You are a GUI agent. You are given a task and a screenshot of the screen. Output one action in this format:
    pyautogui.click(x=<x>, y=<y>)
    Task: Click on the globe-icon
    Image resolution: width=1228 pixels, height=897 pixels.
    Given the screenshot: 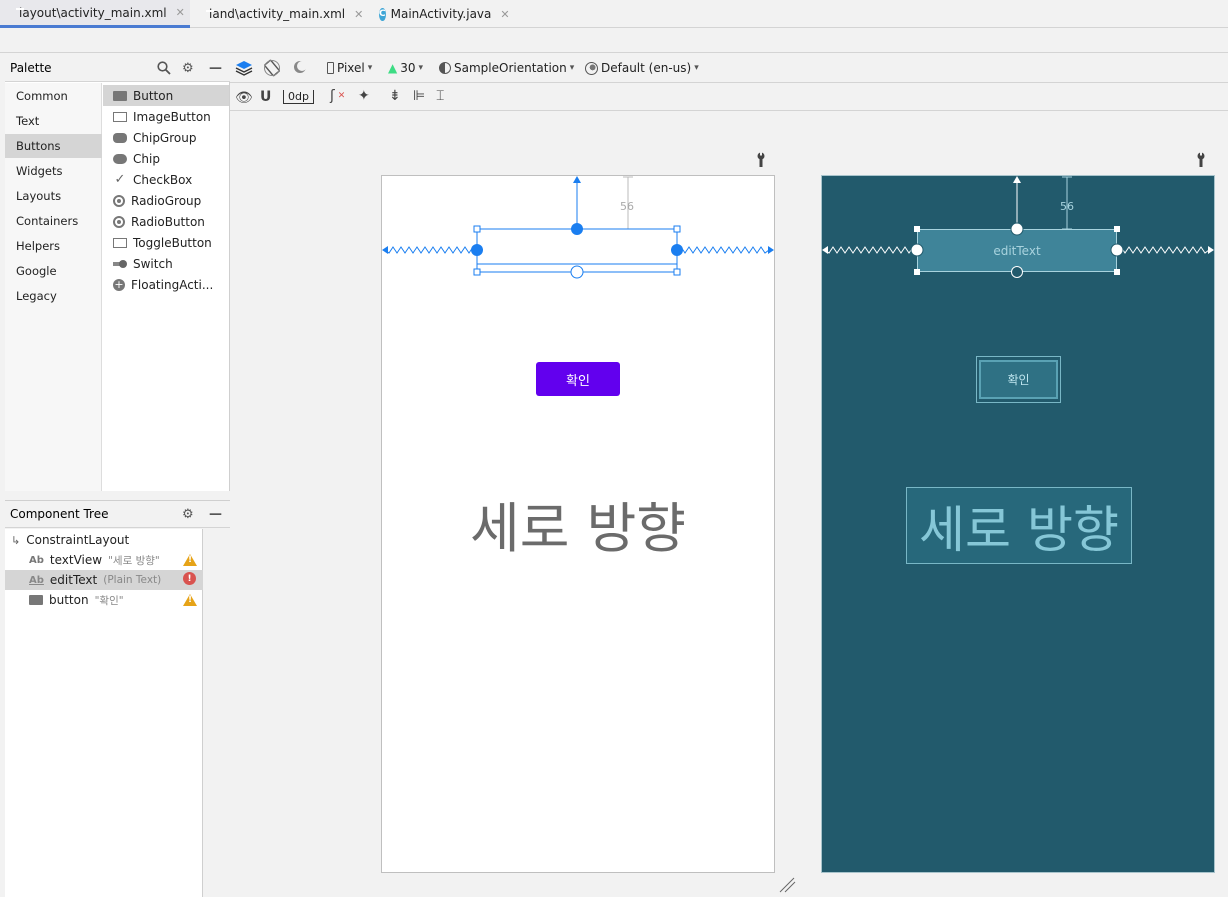 What is the action you would take?
    pyautogui.click(x=591, y=68)
    